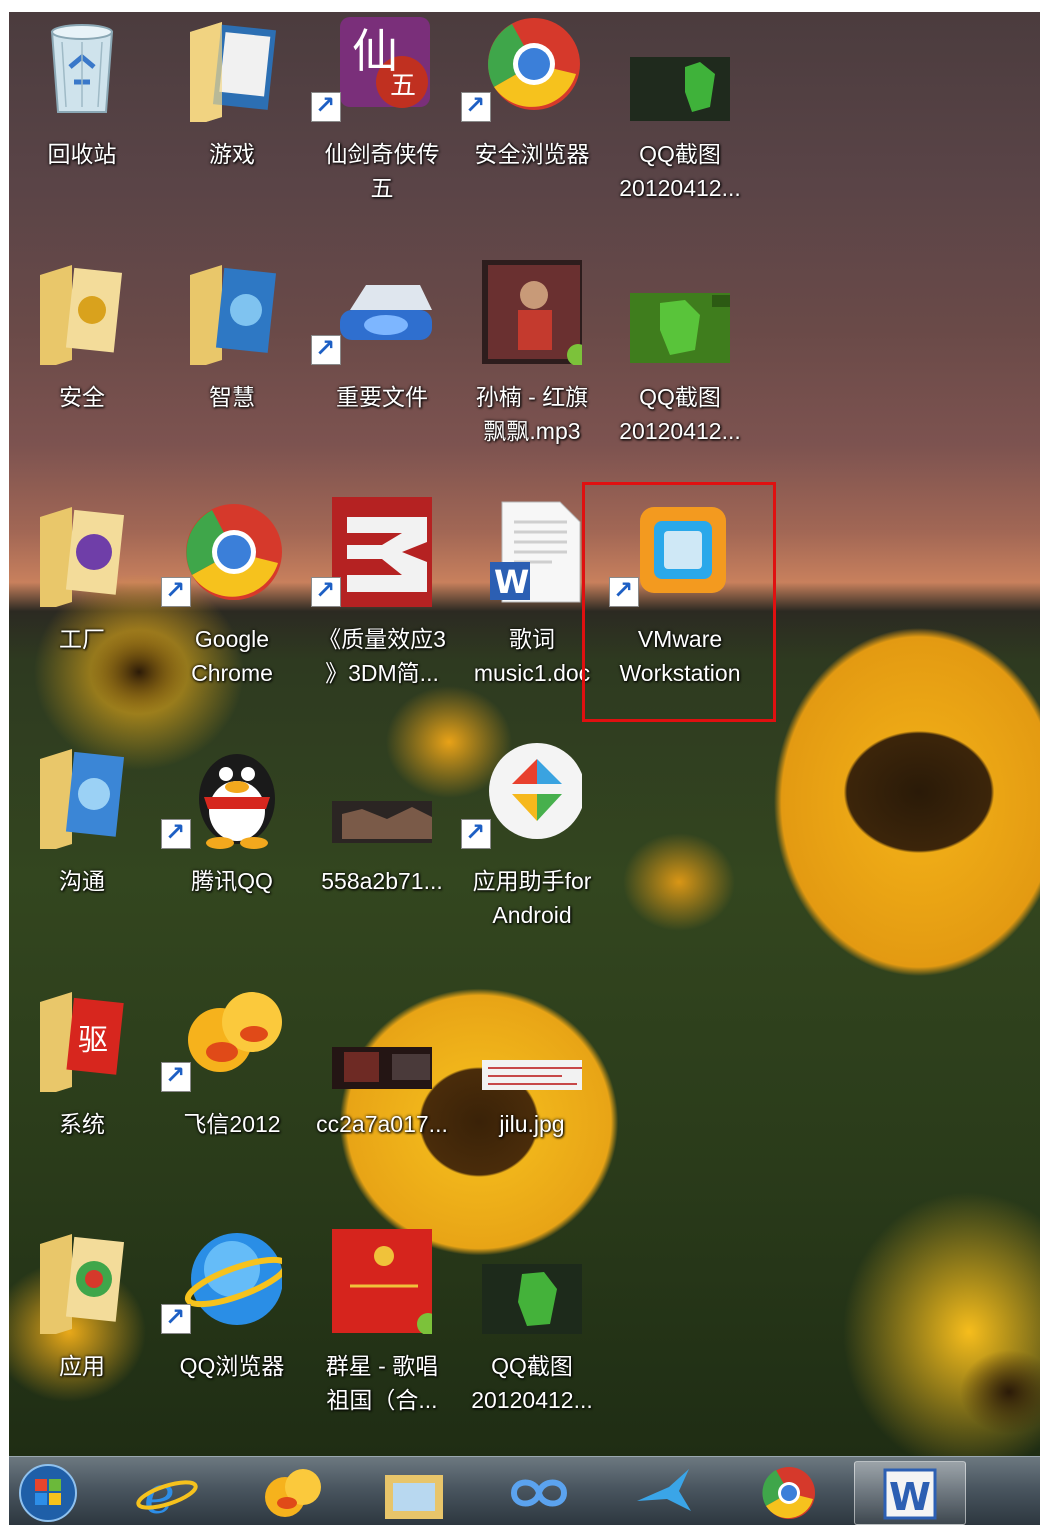 Image resolution: width=1044 pixels, height=1529 pixels. Describe the element at coordinates (82, 612) in the screenshot. I see `desktop-icon-factory-folder: 工厂` at that location.